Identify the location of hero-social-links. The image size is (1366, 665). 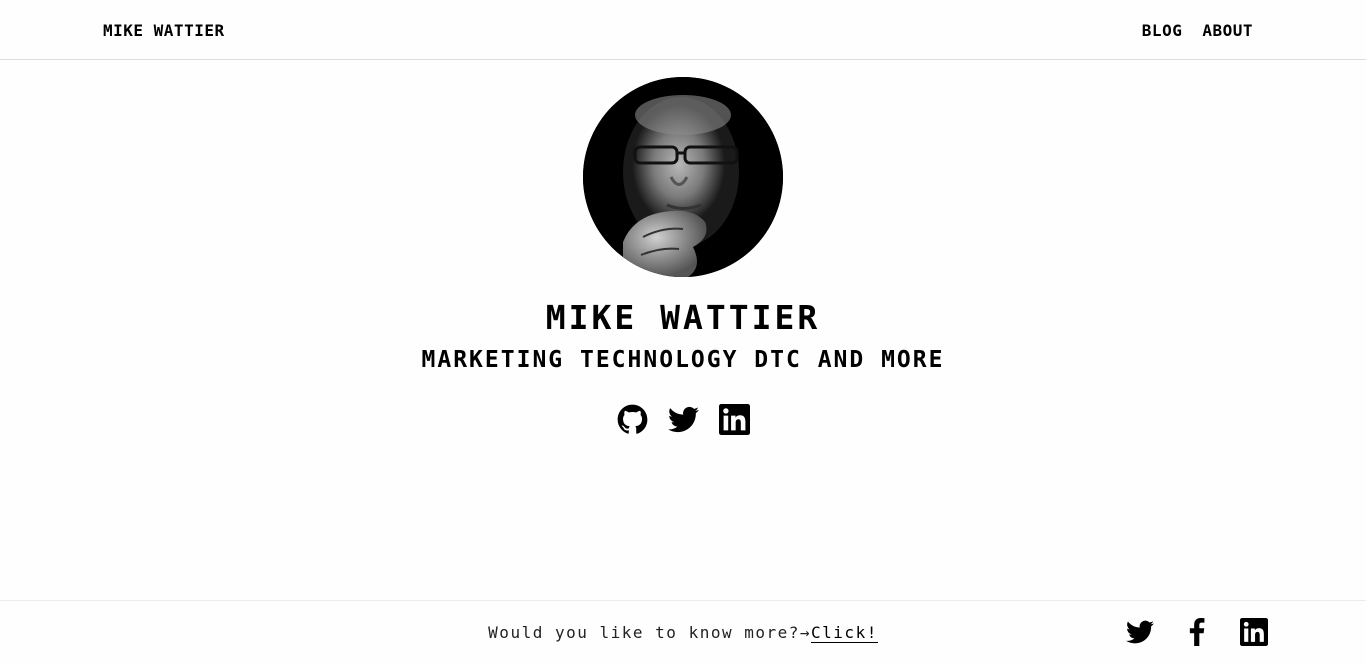
(683, 419).